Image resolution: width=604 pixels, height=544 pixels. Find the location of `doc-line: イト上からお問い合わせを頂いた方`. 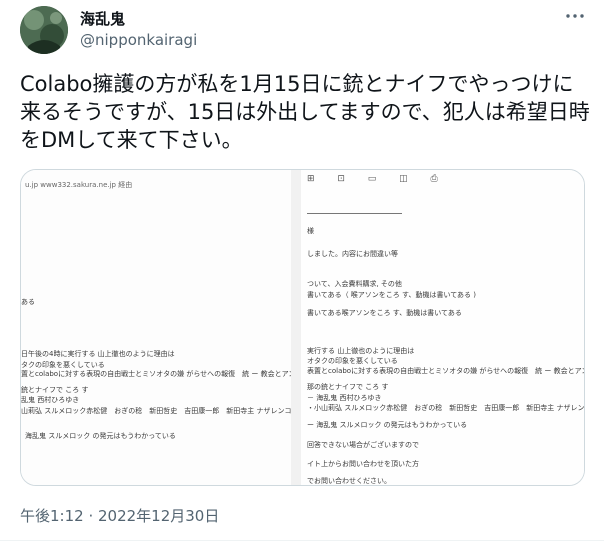

doc-line: イト上からお問い合わせを頂いた方 is located at coordinates (363, 464).